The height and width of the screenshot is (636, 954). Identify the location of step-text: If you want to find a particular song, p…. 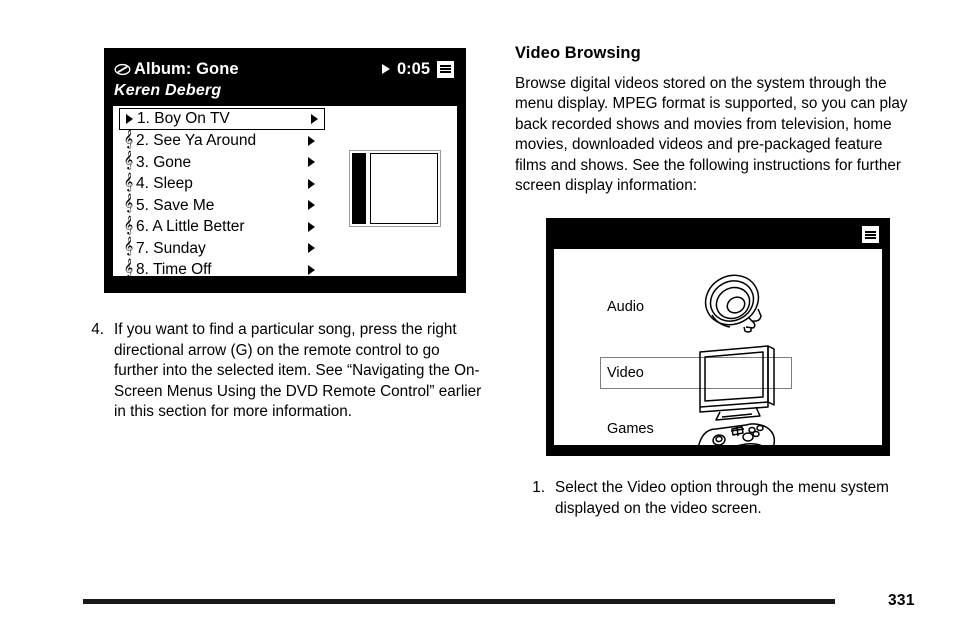
(298, 370).